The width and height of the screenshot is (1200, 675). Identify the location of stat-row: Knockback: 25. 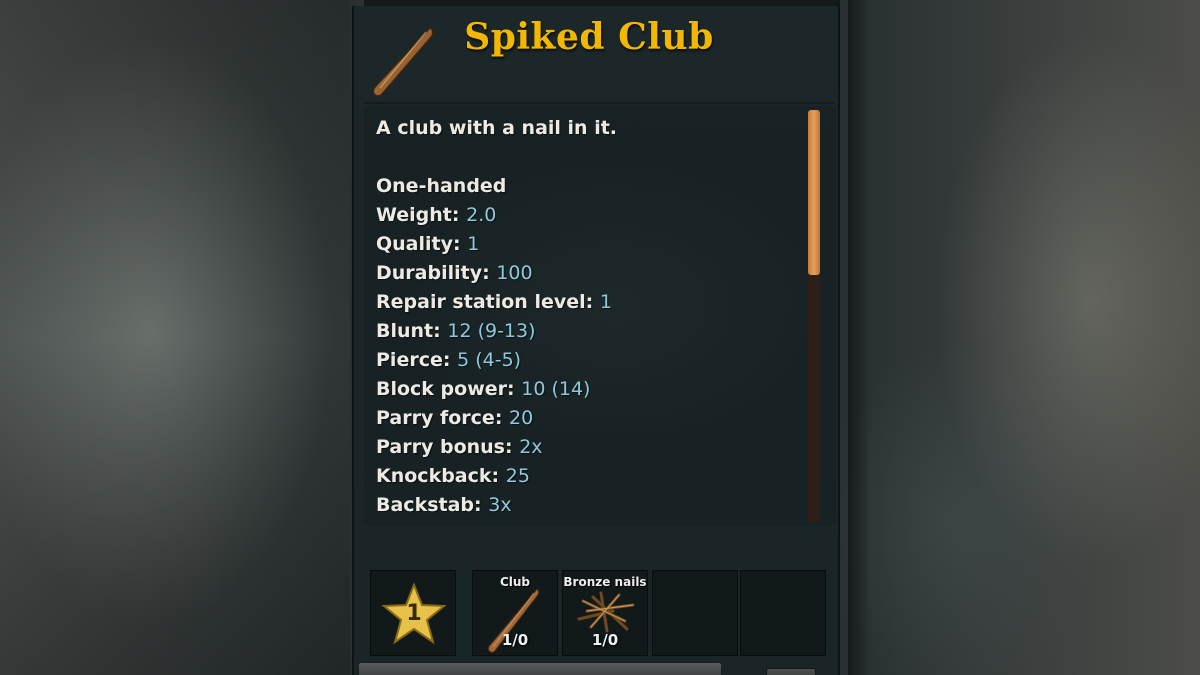
(586, 476).